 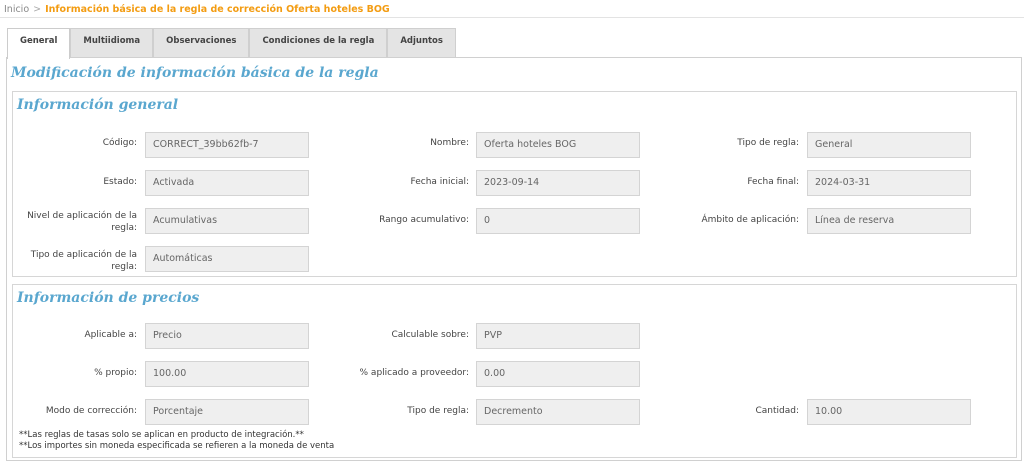 I want to click on tipo-regla-field: General, so click(x=889, y=145).